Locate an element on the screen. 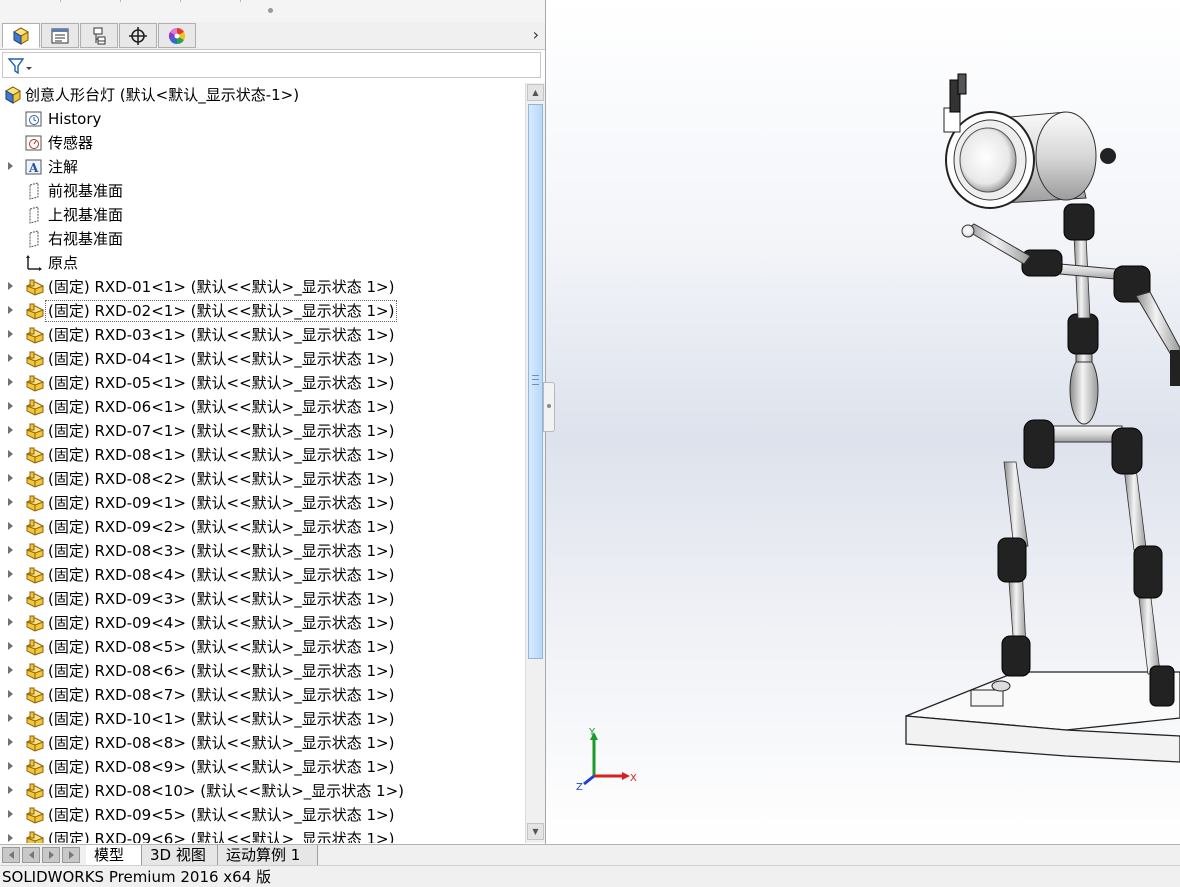  tree-component-row: (固定) RXD-09<5> (默认<<默认>_显示状态 1>) is located at coordinates (262, 815).